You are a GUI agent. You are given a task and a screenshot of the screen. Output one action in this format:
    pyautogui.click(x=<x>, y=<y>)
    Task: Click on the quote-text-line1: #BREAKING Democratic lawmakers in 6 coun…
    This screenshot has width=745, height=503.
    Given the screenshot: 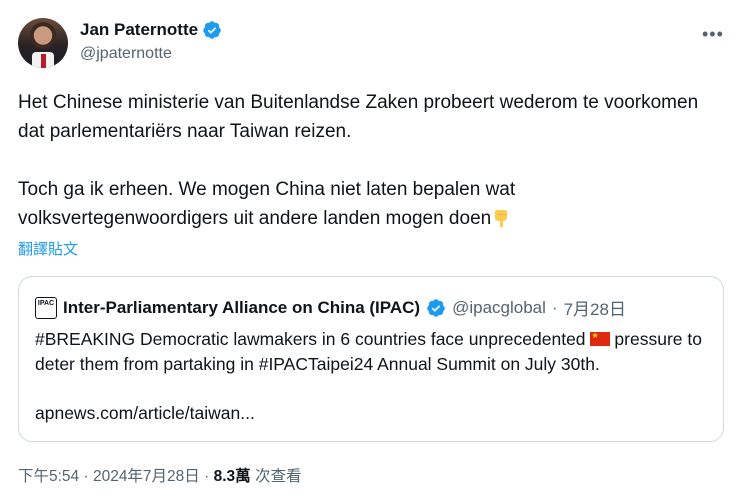 What is the action you would take?
    pyautogui.click(x=310, y=339)
    